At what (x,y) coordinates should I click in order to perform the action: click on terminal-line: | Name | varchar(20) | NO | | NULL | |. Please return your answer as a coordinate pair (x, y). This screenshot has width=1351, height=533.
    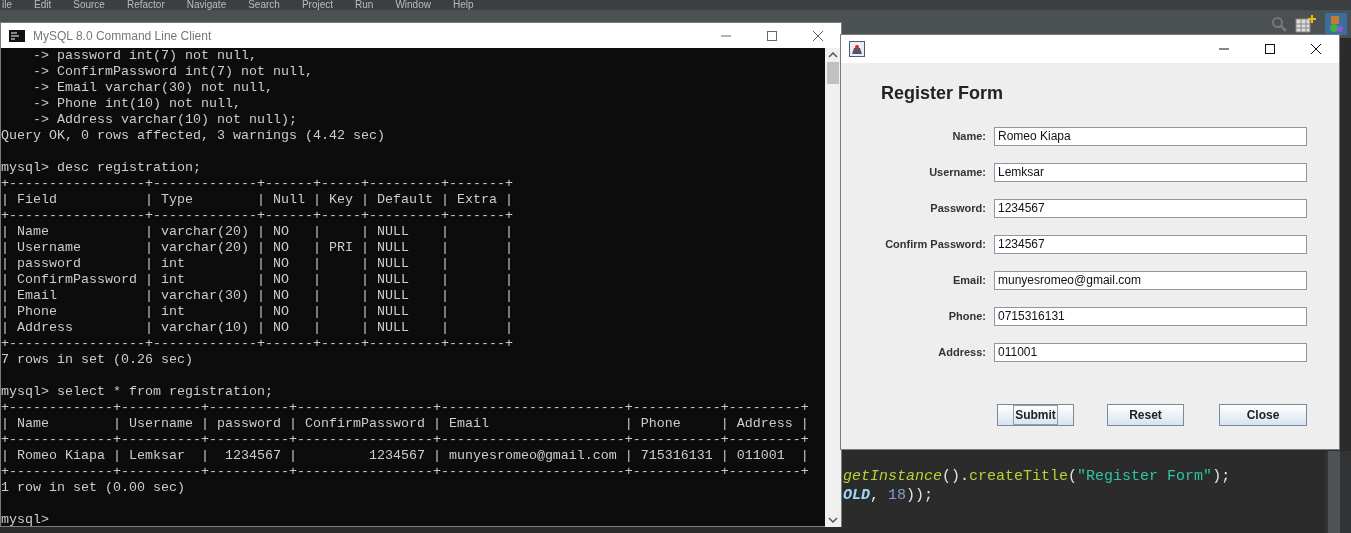
    Looking at the image, I should click on (257, 232).